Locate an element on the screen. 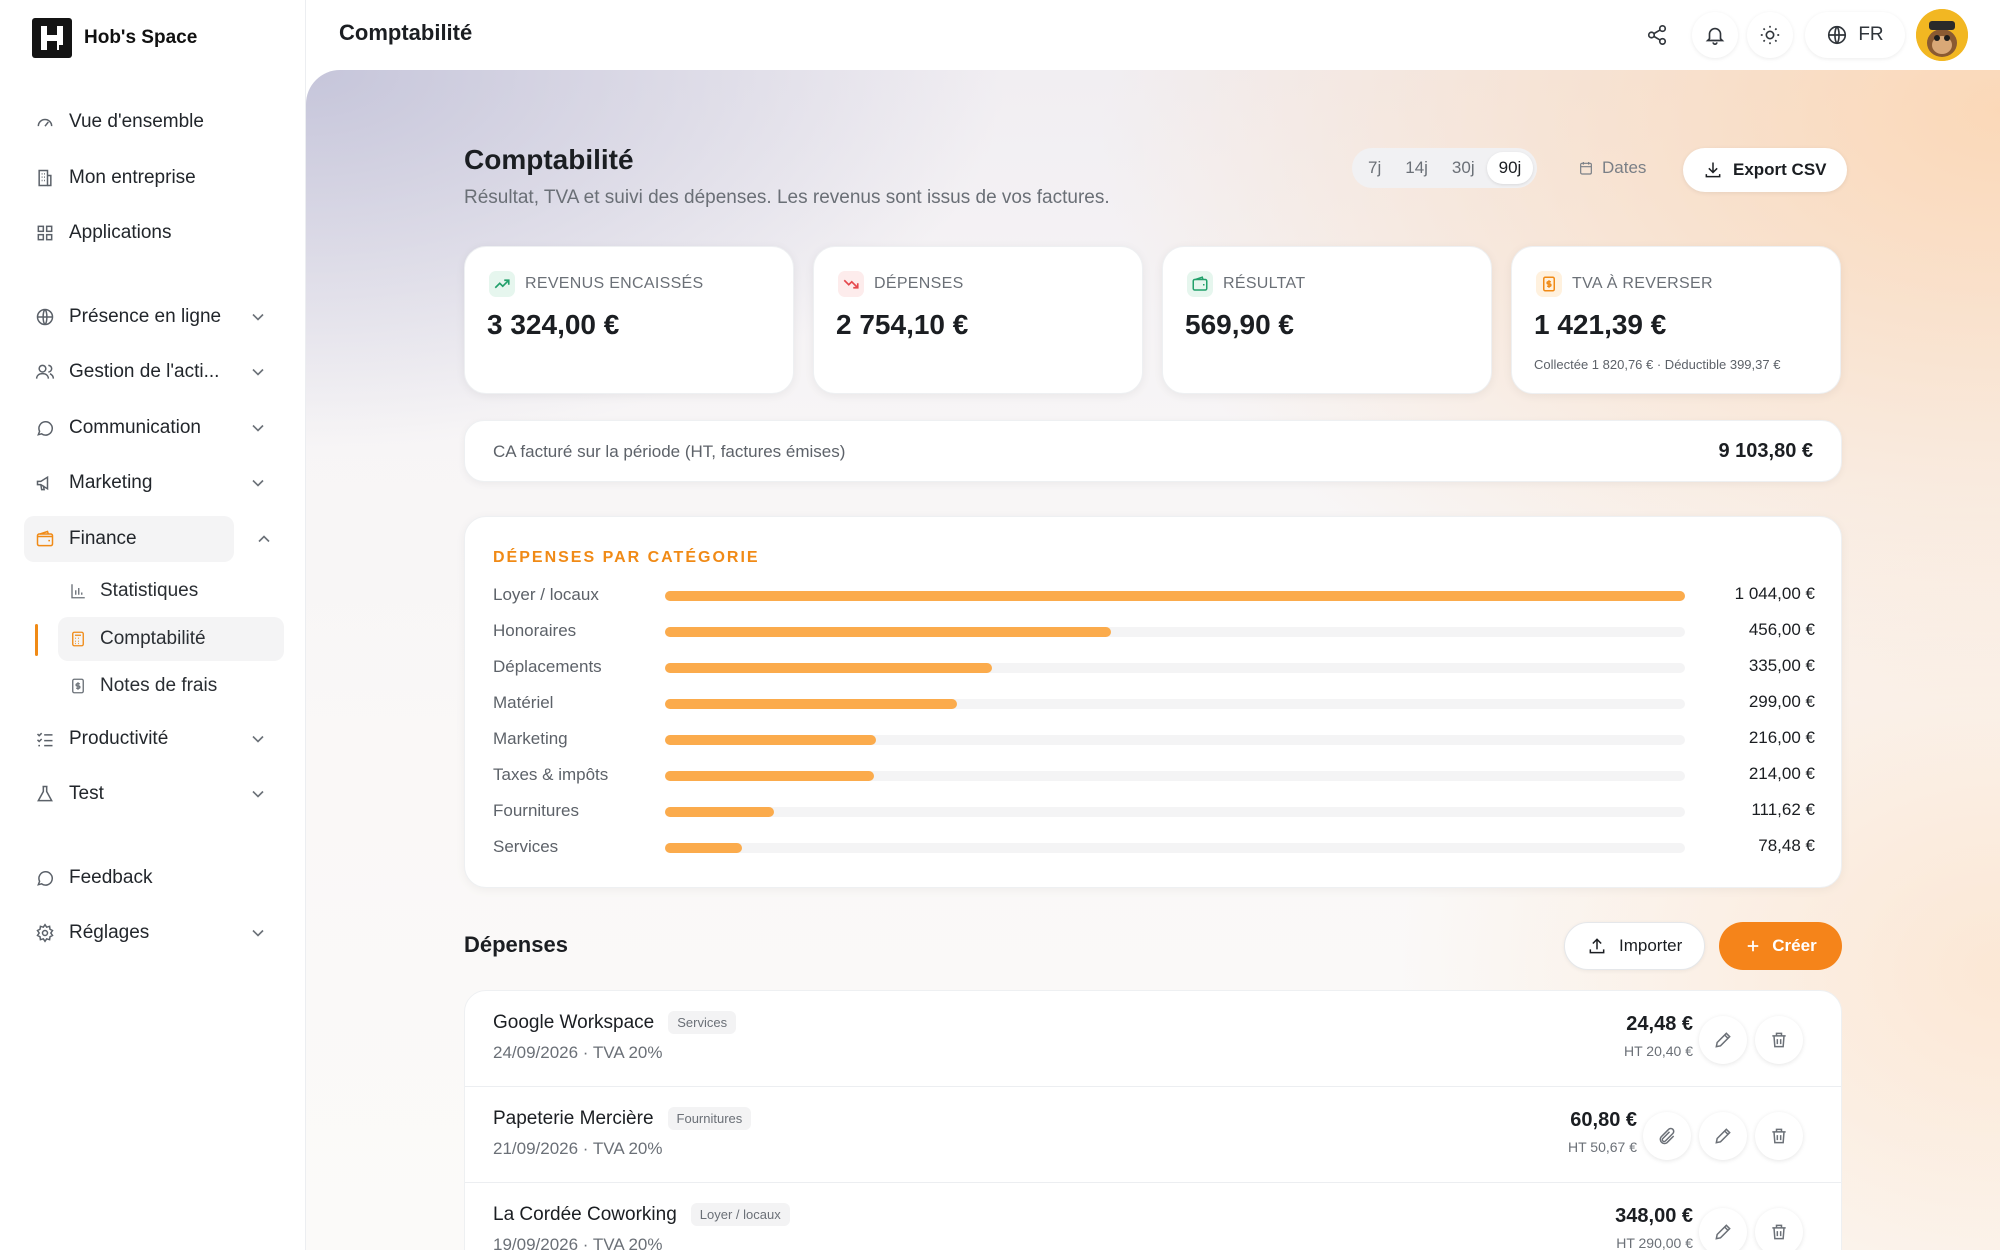 This screenshot has height=1250, width=2000. language-label: FR is located at coordinates (1871, 34).